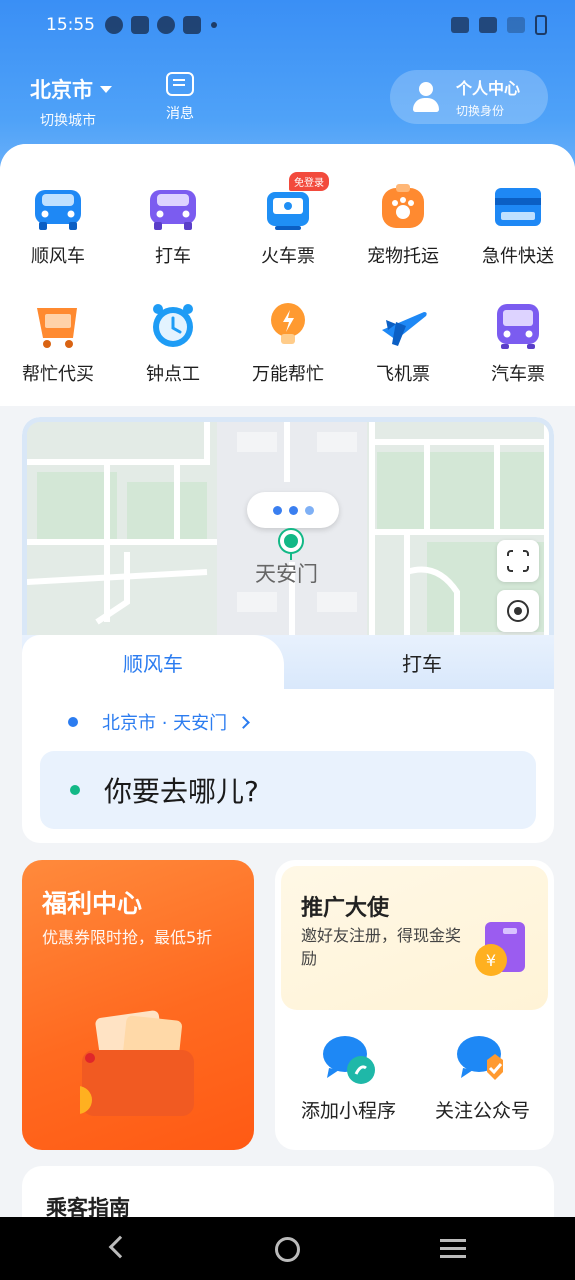 This screenshot has height=1280, width=575. I want to click on reward-icon: ¥, so click(501, 951).